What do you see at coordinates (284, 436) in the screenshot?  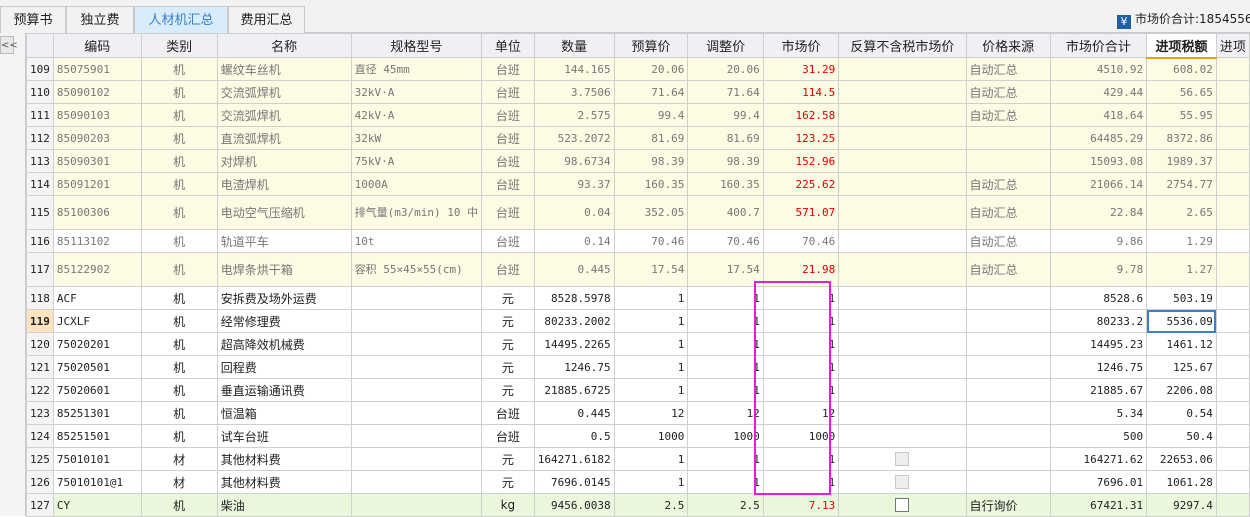 I see `name-cell: 试车台班` at bounding box center [284, 436].